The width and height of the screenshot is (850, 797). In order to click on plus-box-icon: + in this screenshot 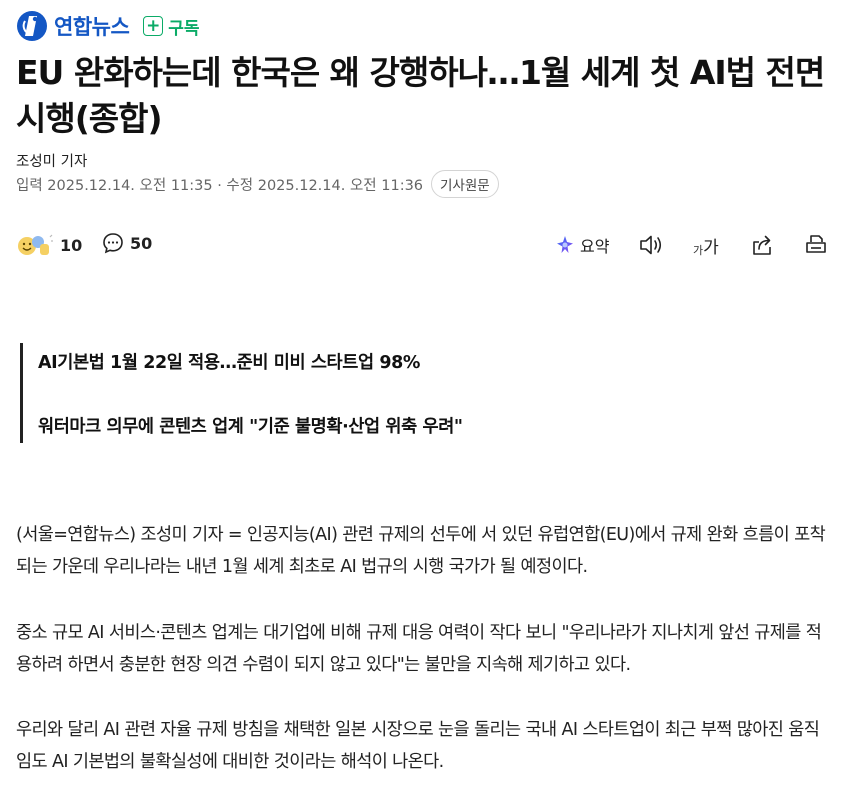, I will do `click(153, 26)`.